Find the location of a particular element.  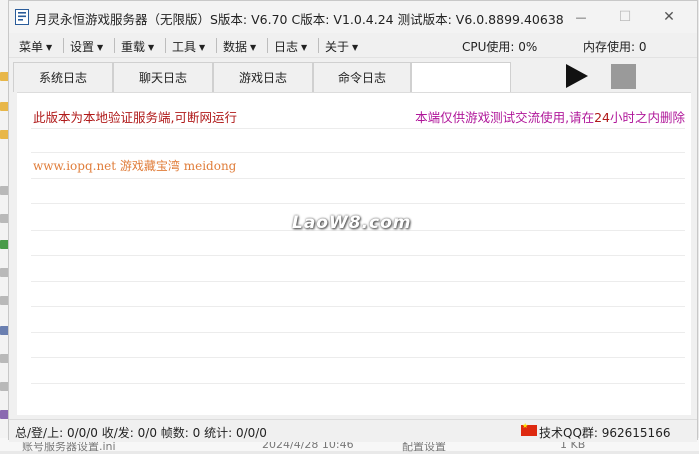

tab-label: 命令日志 is located at coordinates (361, 78).